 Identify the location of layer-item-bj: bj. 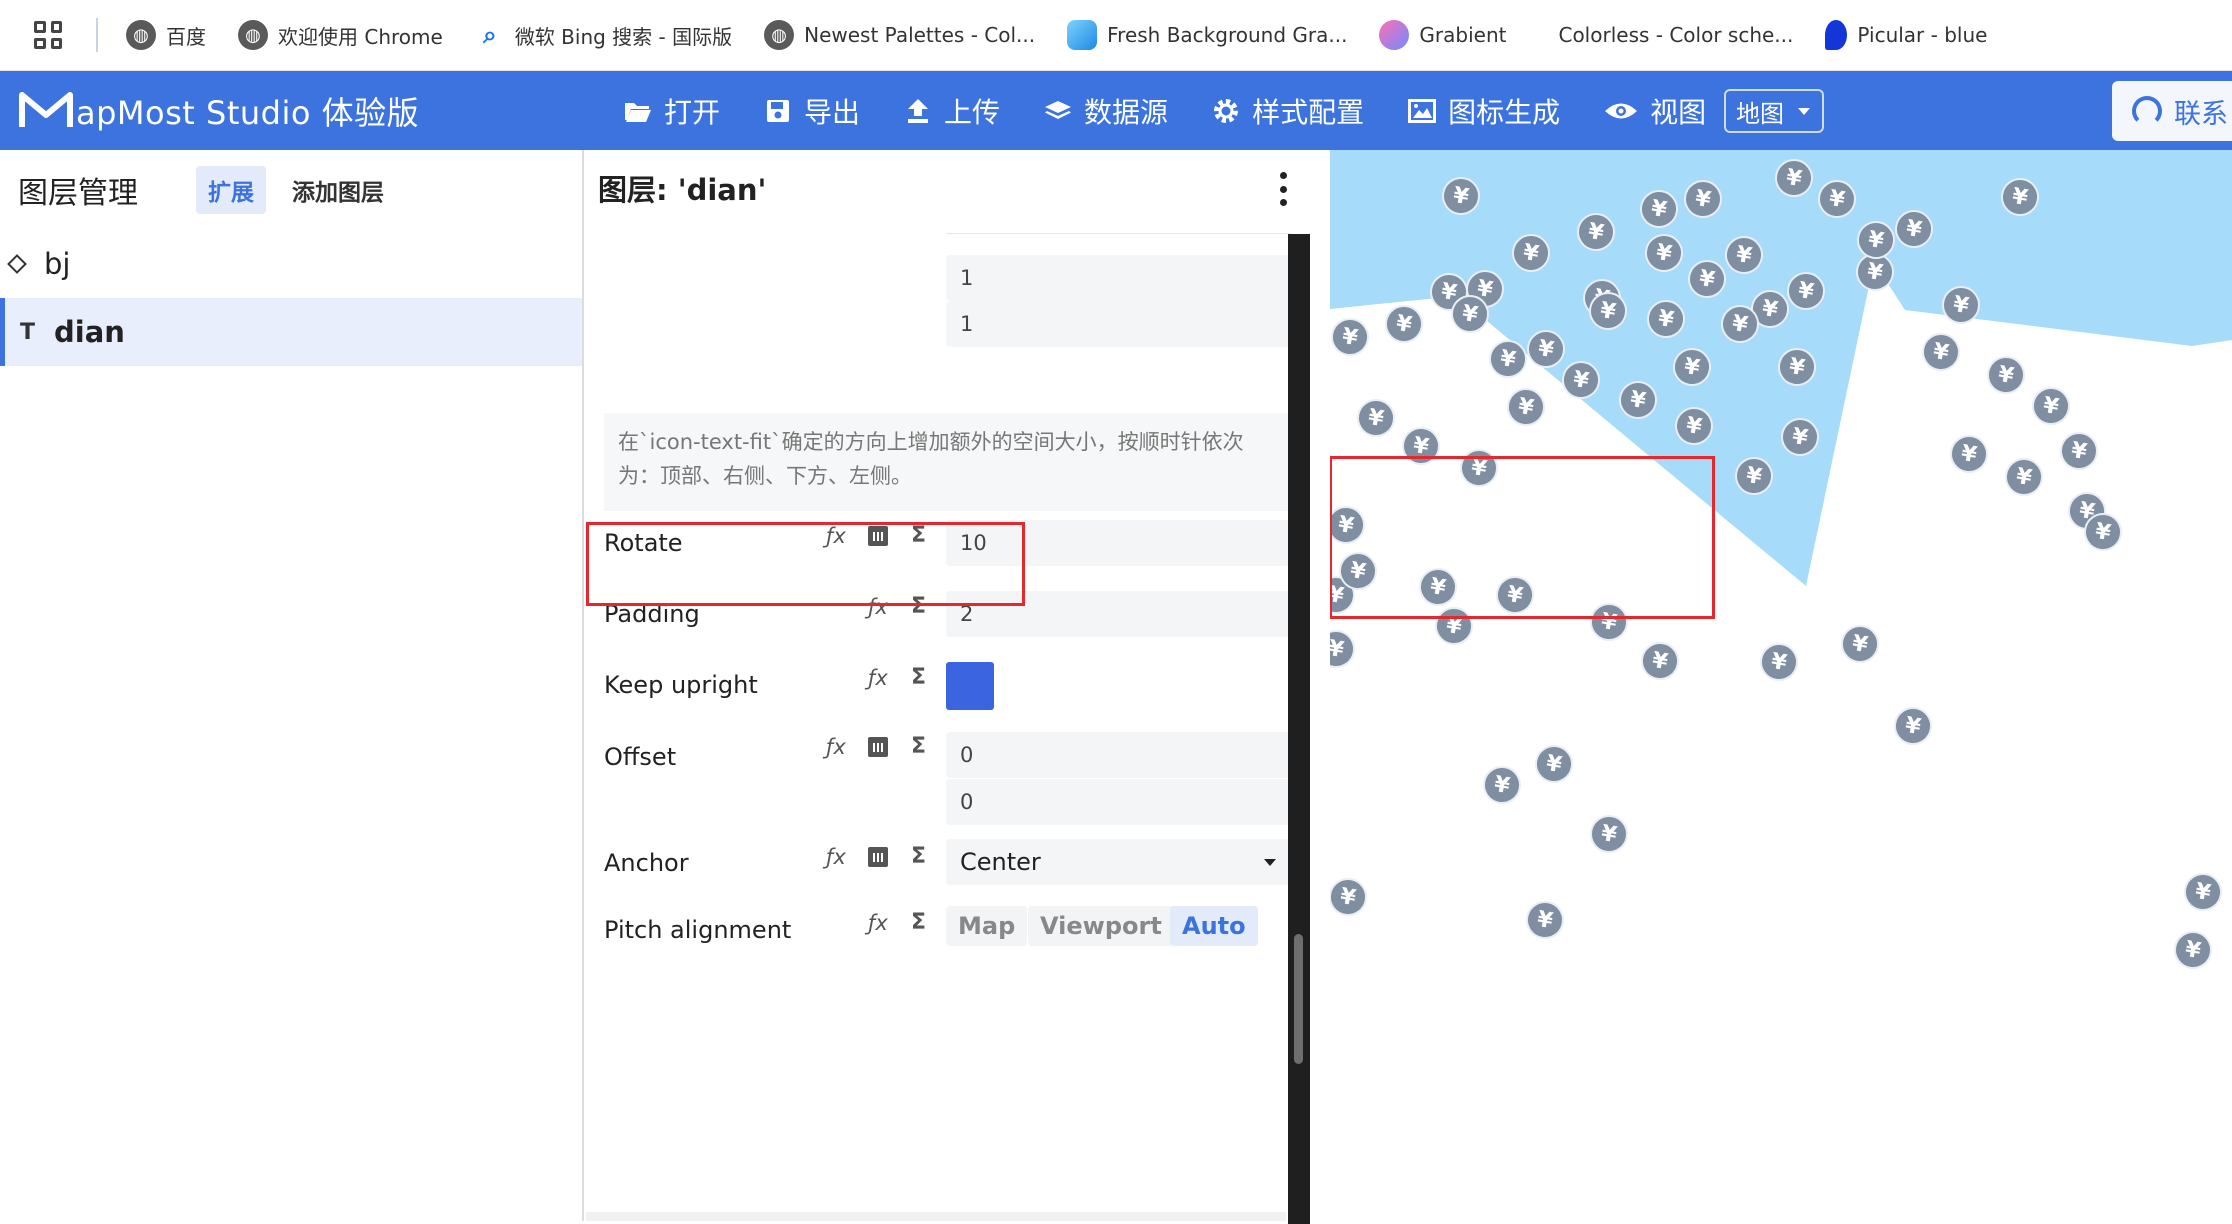
(291, 264).